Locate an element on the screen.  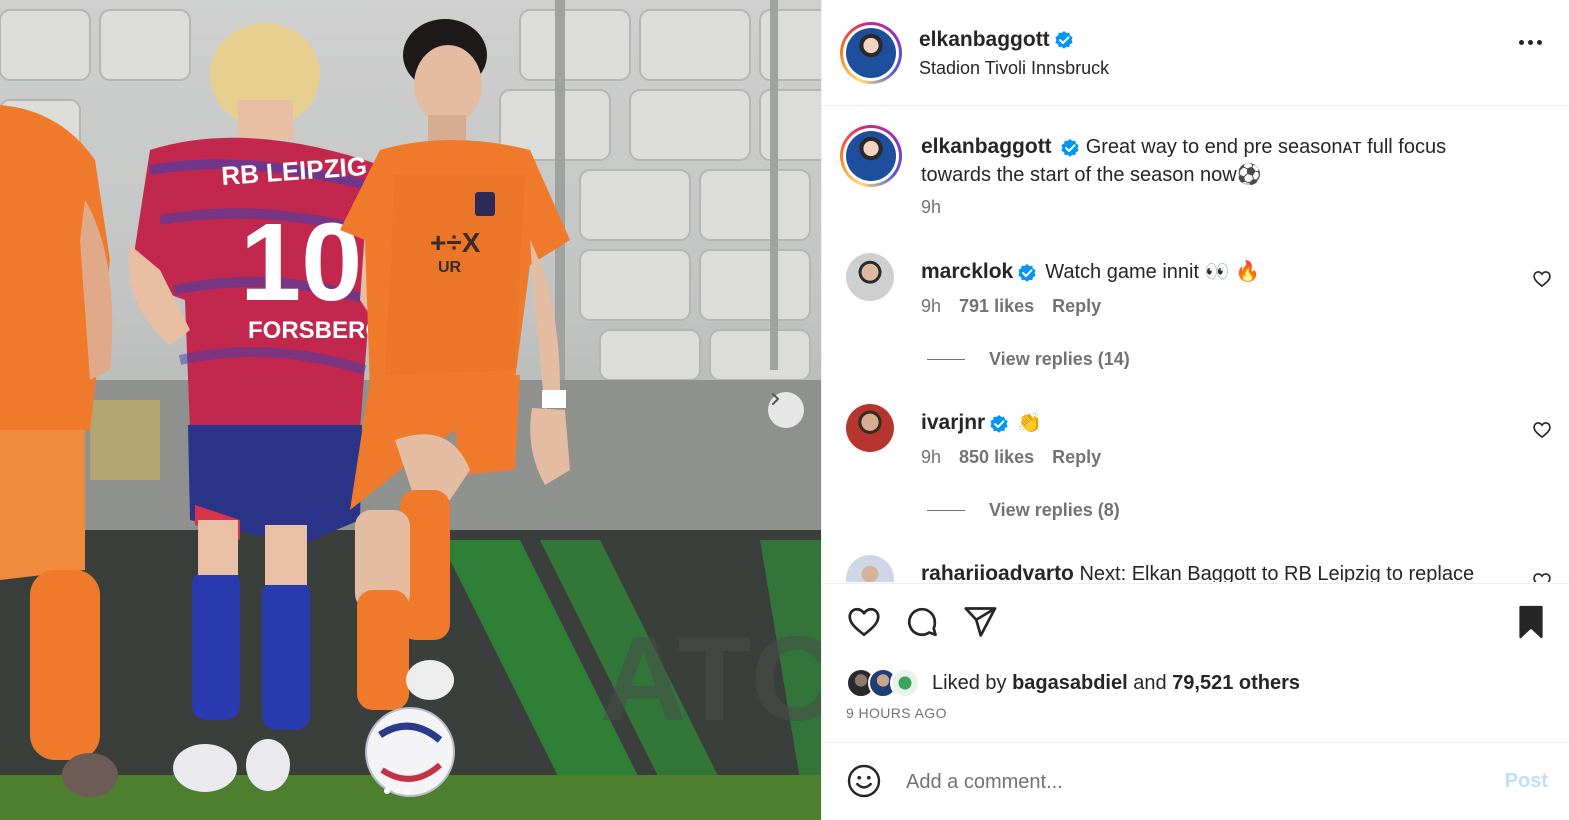
author-name-row: elkanbaggott is located at coordinates (996, 40).